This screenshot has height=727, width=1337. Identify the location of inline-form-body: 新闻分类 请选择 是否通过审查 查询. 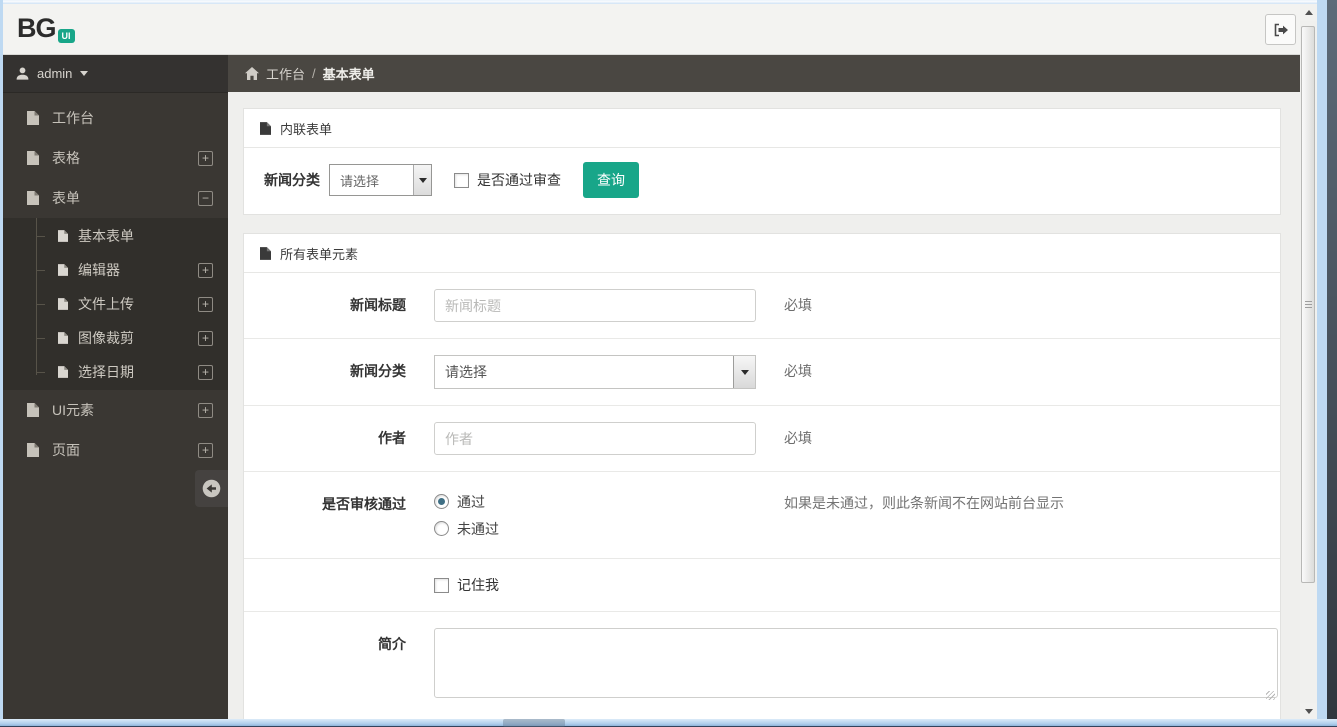
(762, 181).